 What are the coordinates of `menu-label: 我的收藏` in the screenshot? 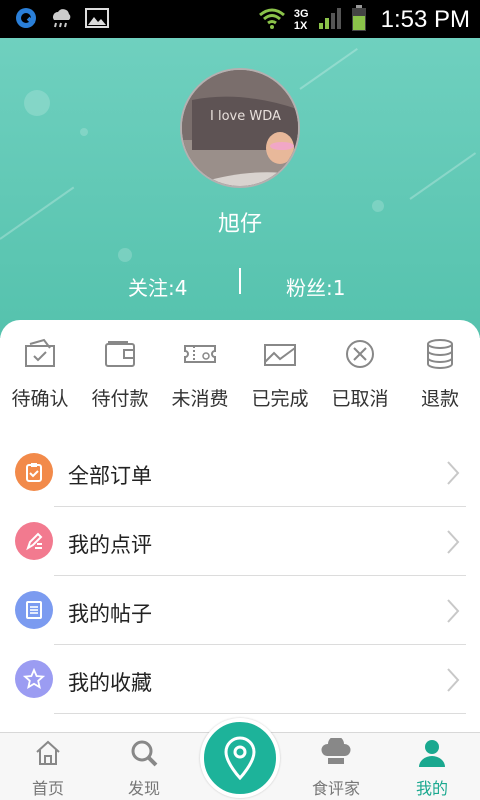 It's located at (110, 683).